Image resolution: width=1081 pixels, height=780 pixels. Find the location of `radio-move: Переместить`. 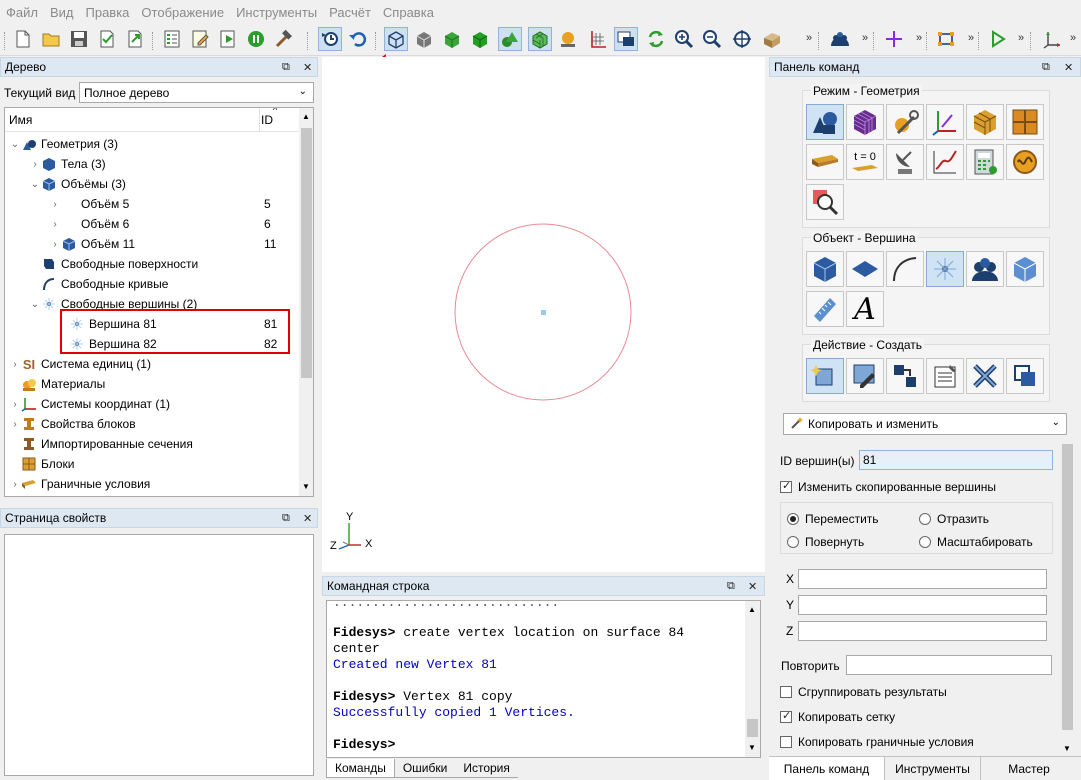

radio-move: Переместить is located at coordinates (833, 519).